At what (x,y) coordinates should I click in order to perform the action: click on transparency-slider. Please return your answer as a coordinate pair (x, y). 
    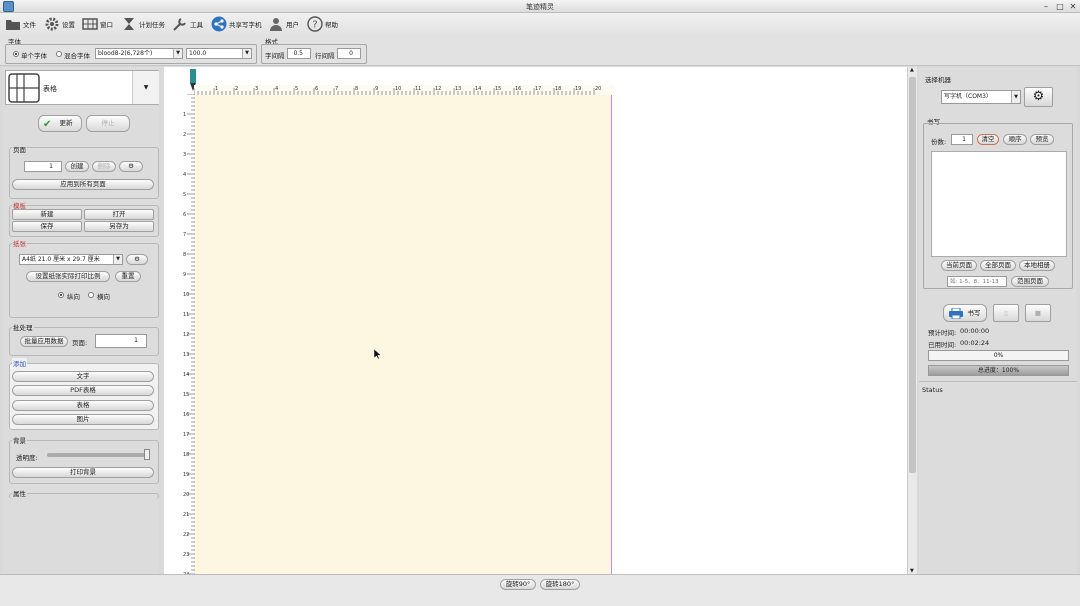
    Looking at the image, I should click on (98, 455).